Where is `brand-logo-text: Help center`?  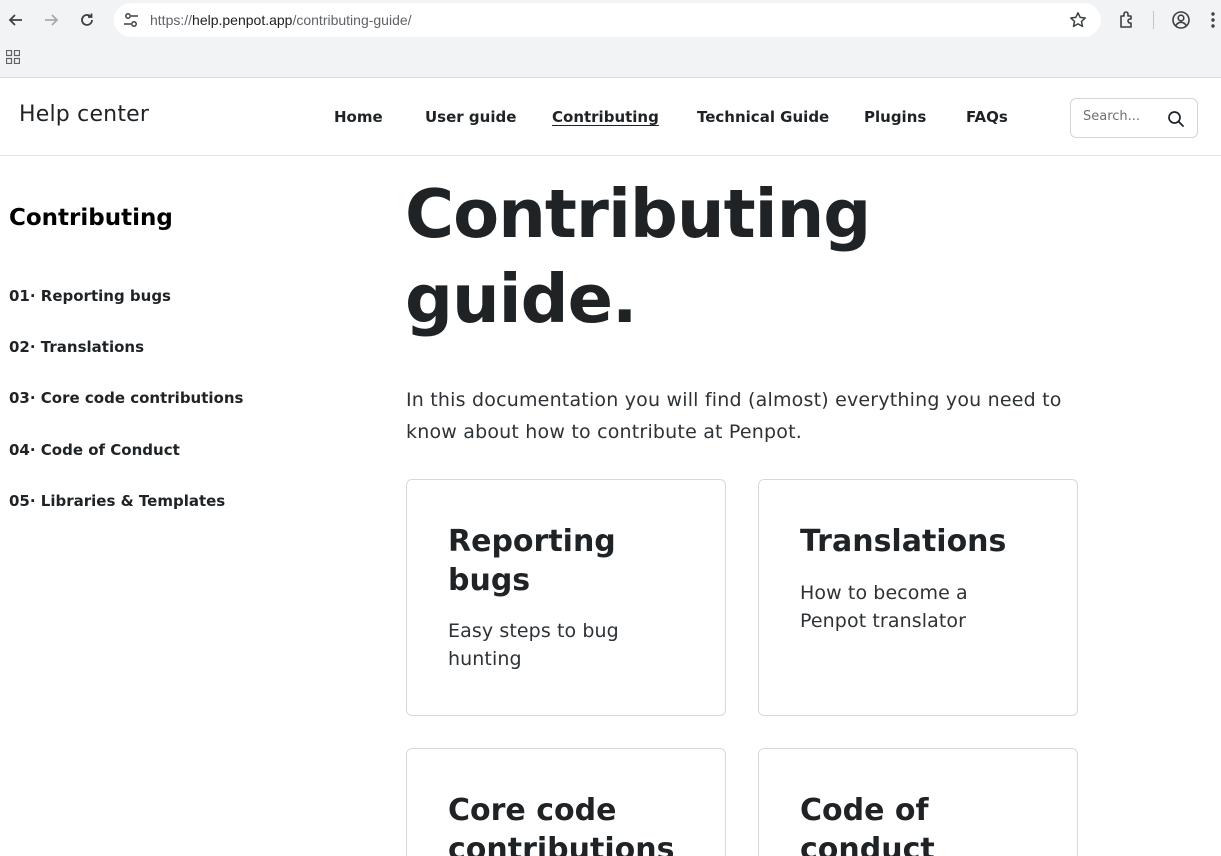
brand-logo-text: Help center is located at coordinates (84, 114).